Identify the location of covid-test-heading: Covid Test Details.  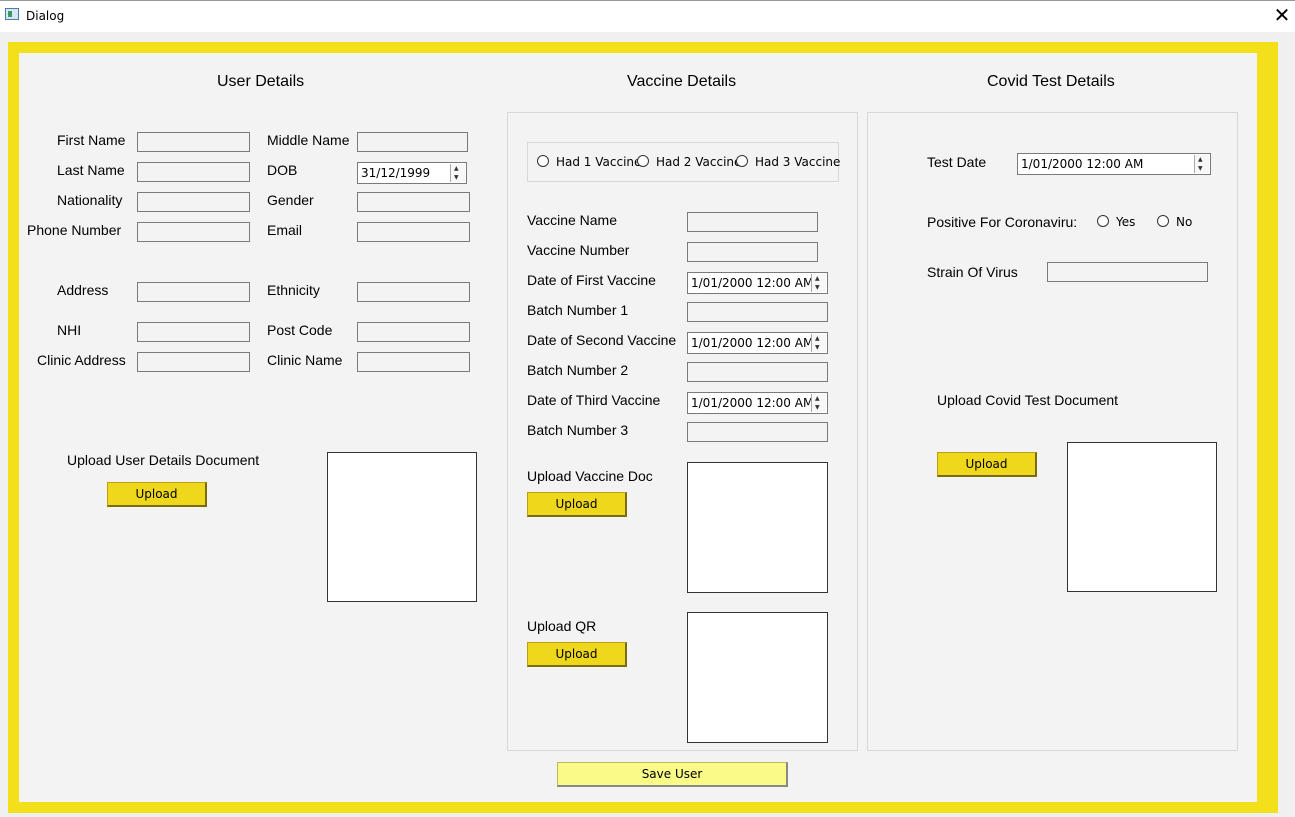
(1051, 81).